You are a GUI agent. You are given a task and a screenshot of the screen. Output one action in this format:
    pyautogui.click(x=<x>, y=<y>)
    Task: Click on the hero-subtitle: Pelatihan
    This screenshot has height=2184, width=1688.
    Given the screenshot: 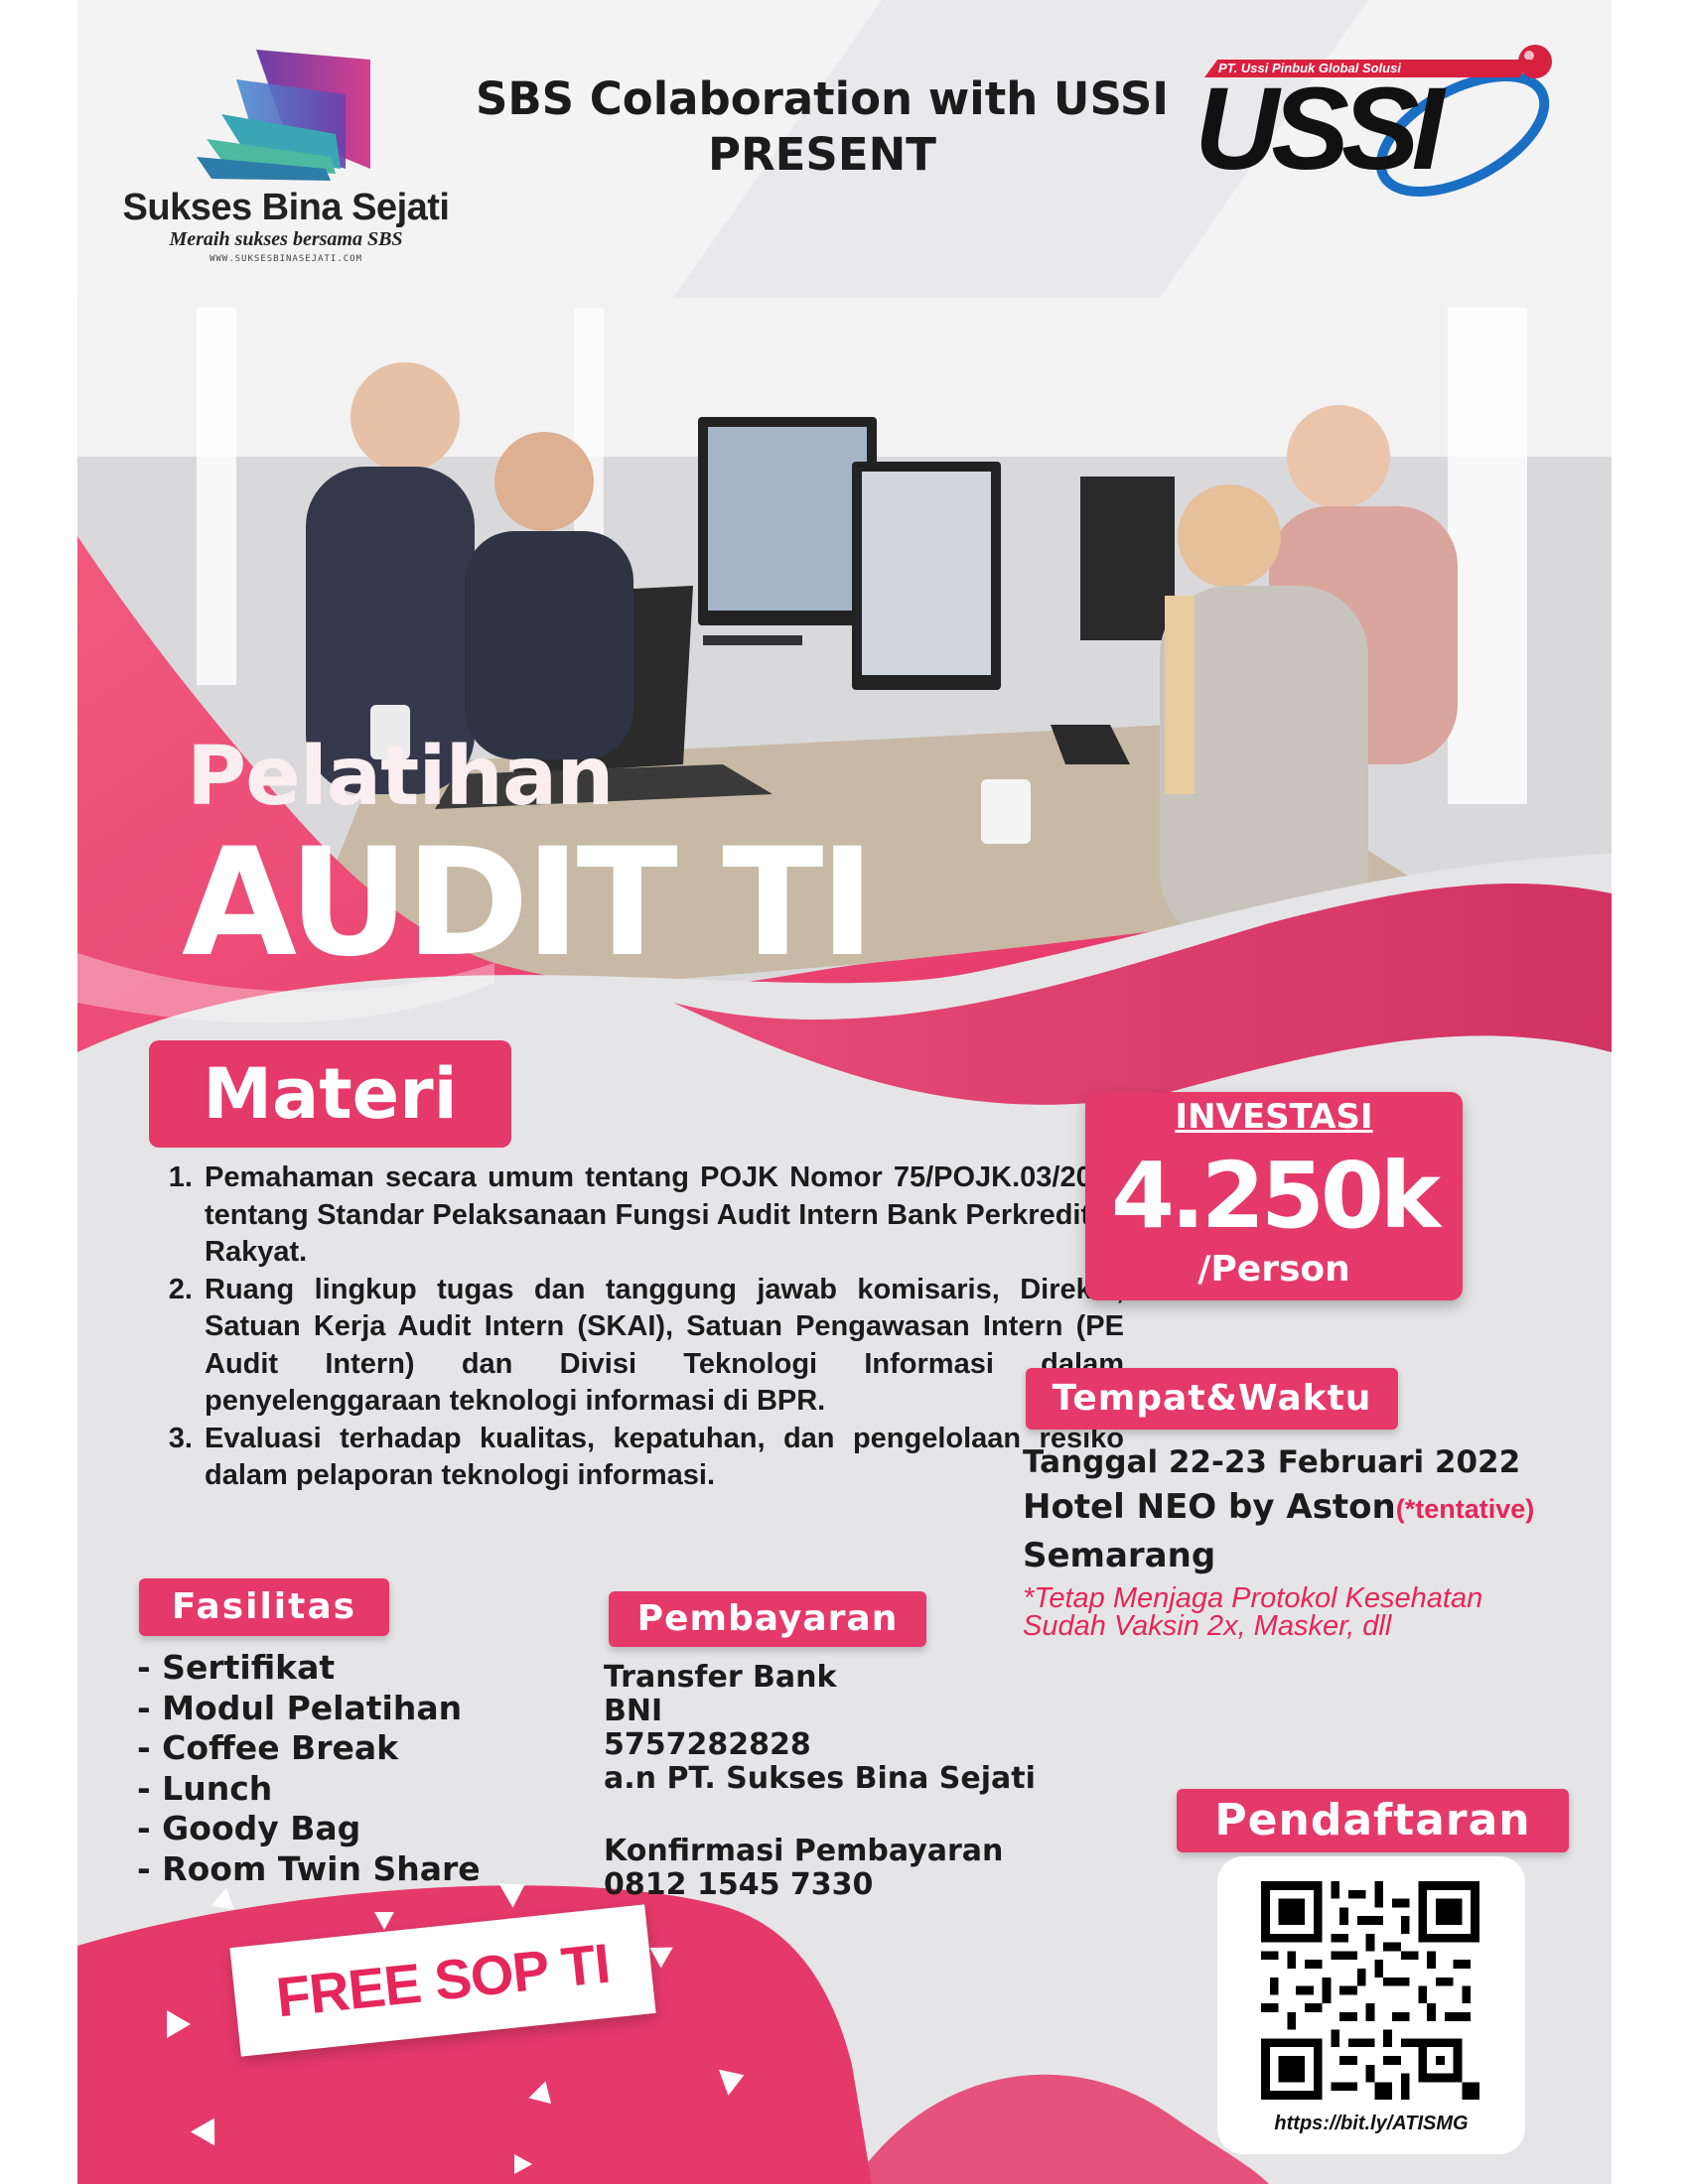 What is the action you would take?
    pyautogui.click(x=401, y=777)
    